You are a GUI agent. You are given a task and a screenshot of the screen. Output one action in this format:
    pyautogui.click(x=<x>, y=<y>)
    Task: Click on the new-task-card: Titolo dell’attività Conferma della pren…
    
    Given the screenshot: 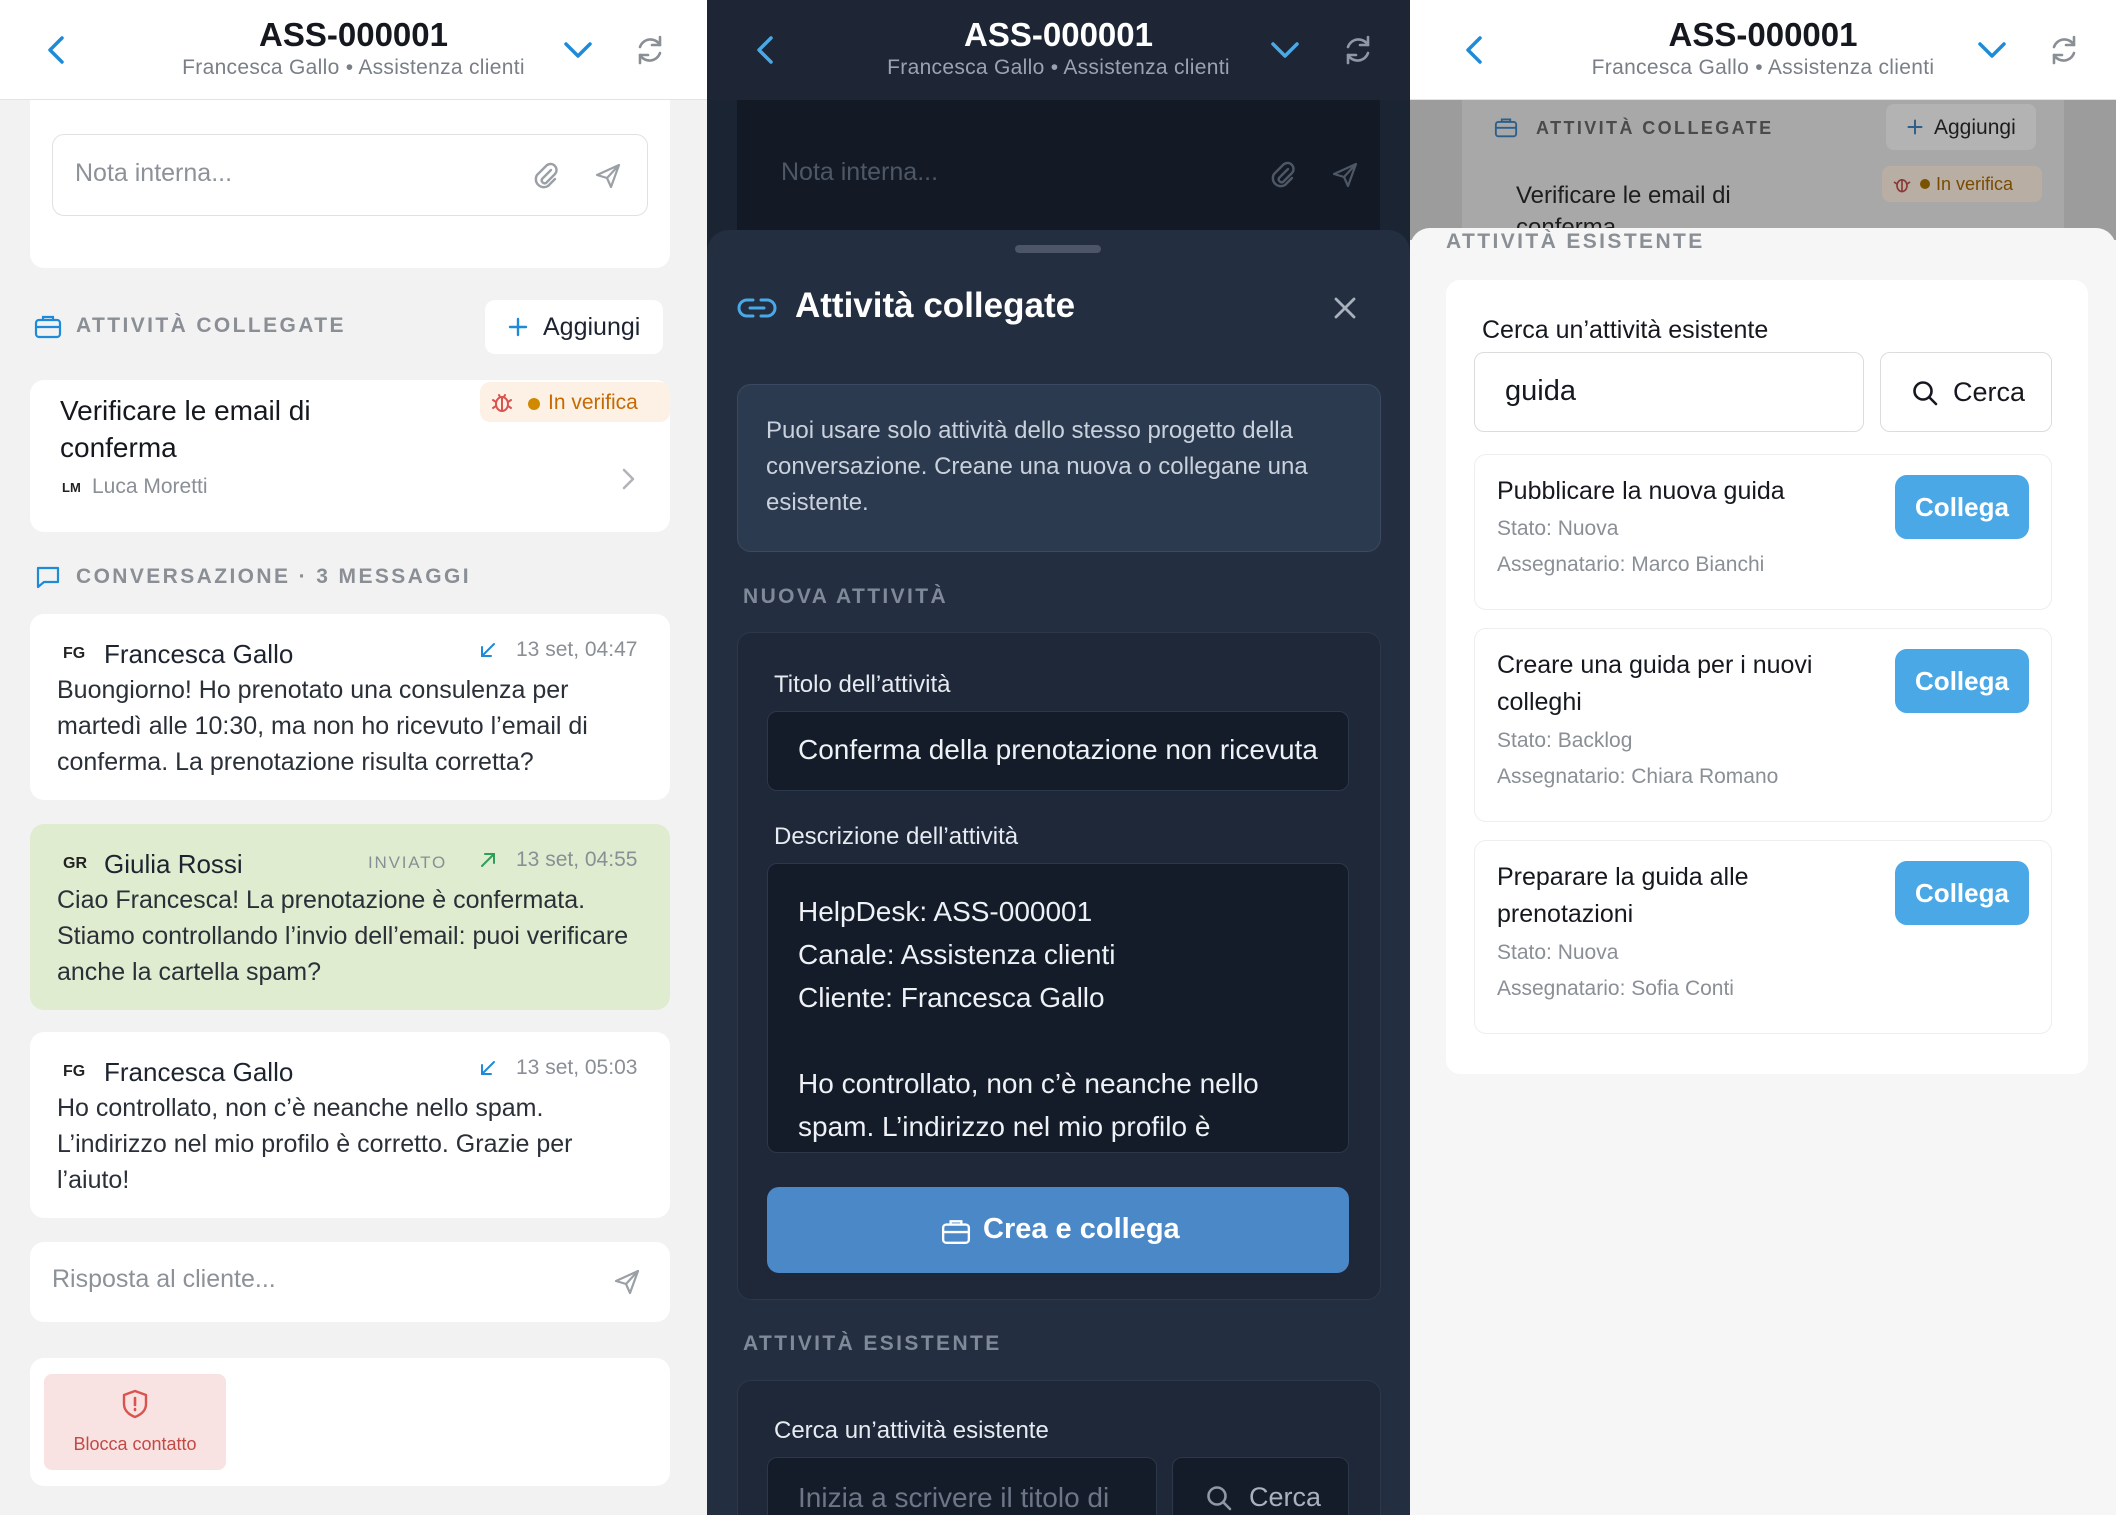 What is the action you would take?
    pyautogui.click(x=1059, y=966)
    